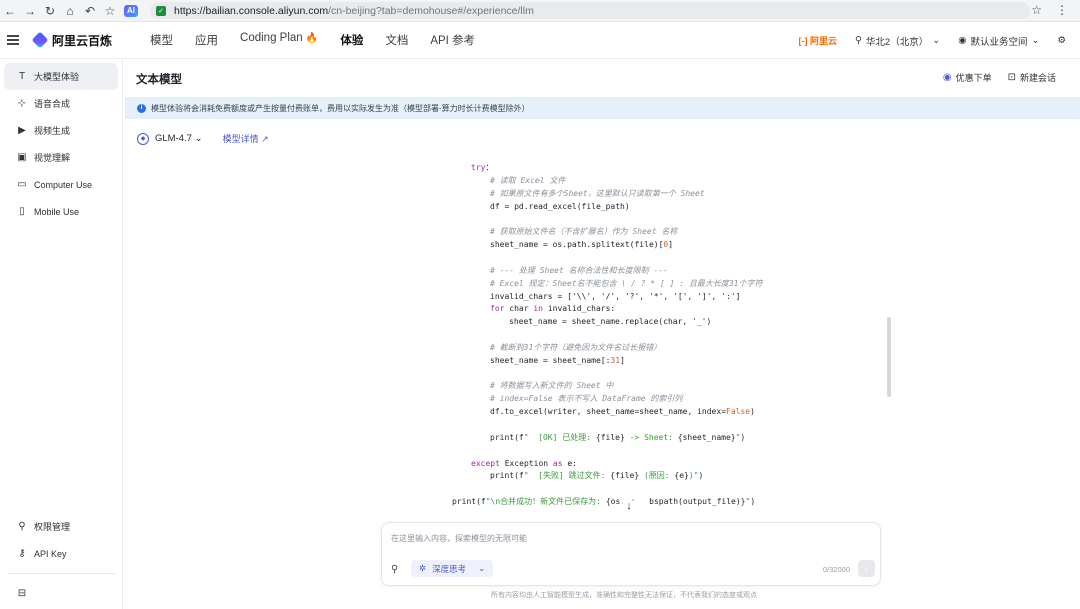 Image resolution: width=1080 pixels, height=609 pixels. Describe the element at coordinates (560, 207) in the screenshot. I see `code-line: df = pd.read_excel(file_path)` at that location.